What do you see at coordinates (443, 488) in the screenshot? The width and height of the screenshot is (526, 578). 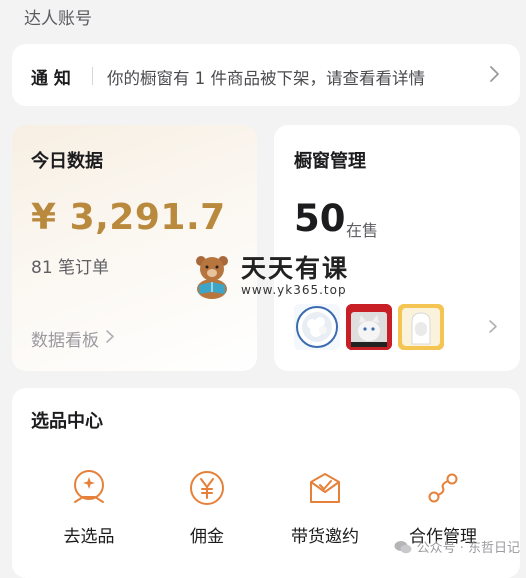 I see `cooperation-icon` at bounding box center [443, 488].